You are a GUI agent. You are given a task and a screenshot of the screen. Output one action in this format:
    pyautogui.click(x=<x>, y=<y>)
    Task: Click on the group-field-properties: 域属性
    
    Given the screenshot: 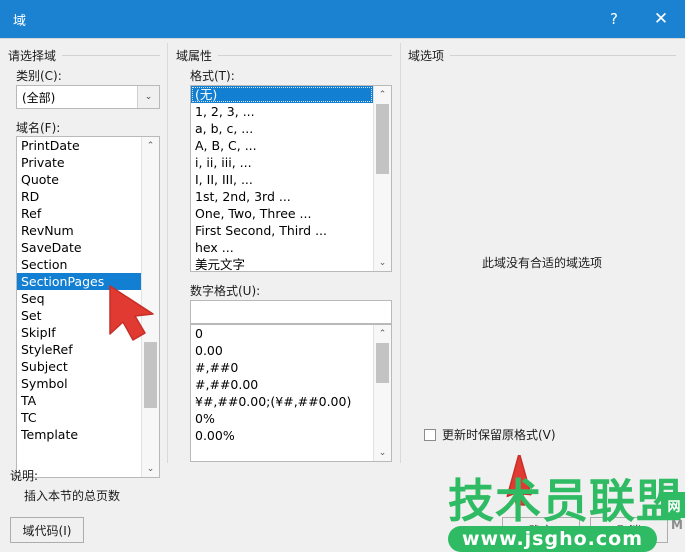 What is the action you would take?
    pyautogui.click(x=284, y=55)
    